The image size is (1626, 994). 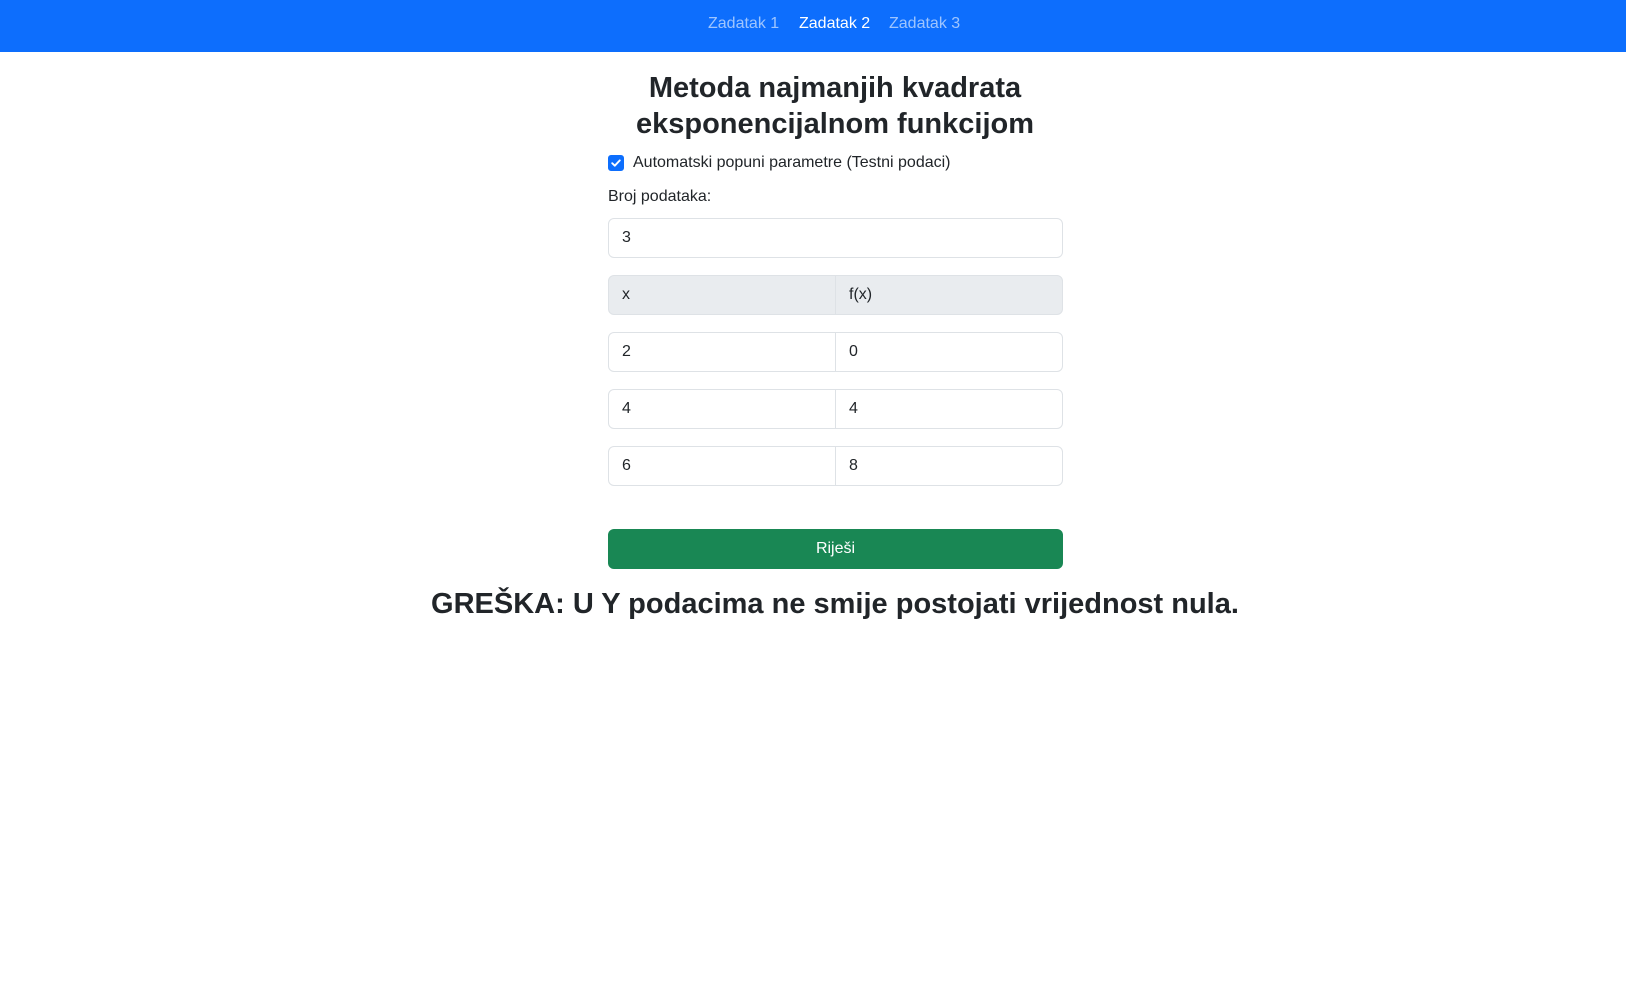 I want to click on count-label: Broj podataka:, so click(x=660, y=196).